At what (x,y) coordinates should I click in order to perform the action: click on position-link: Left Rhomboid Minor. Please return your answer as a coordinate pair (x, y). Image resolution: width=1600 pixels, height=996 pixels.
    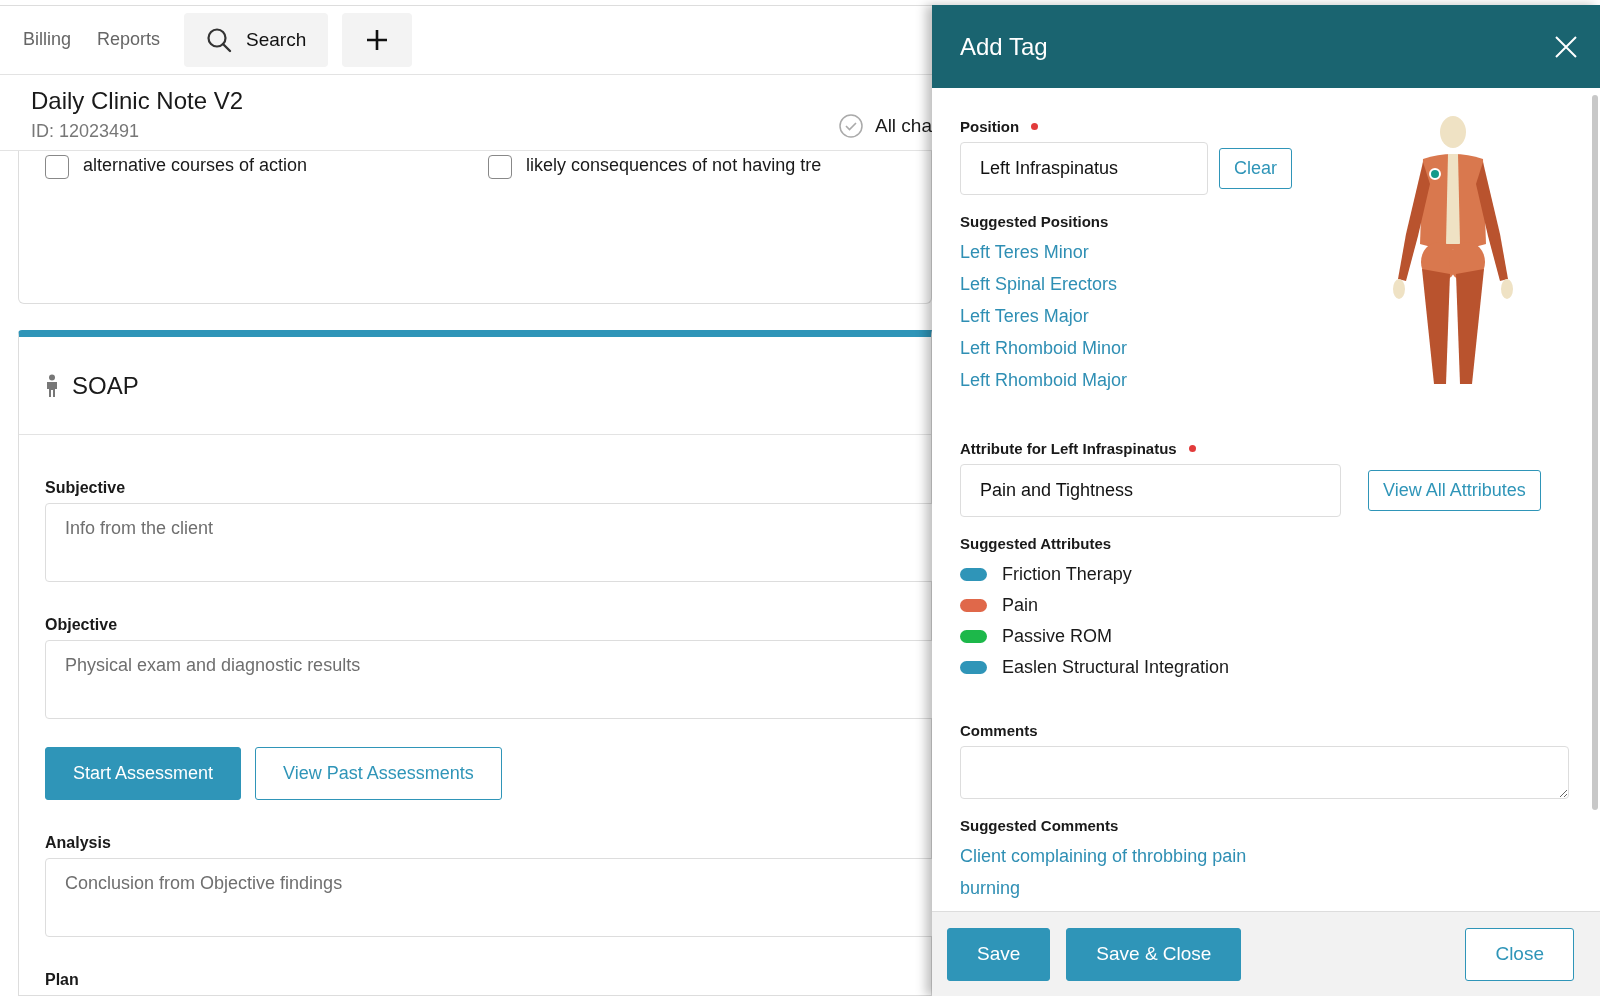
    Looking at the image, I should click on (1044, 348).